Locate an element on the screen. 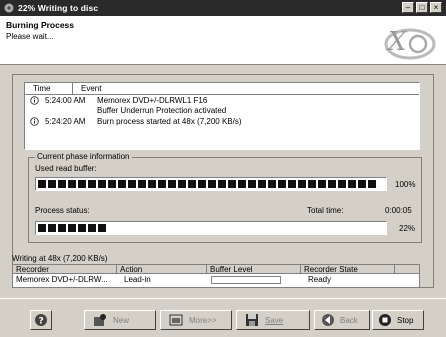 The width and height of the screenshot is (446, 337). log-time: 5:24:00 AM is located at coordinates (65, 100).